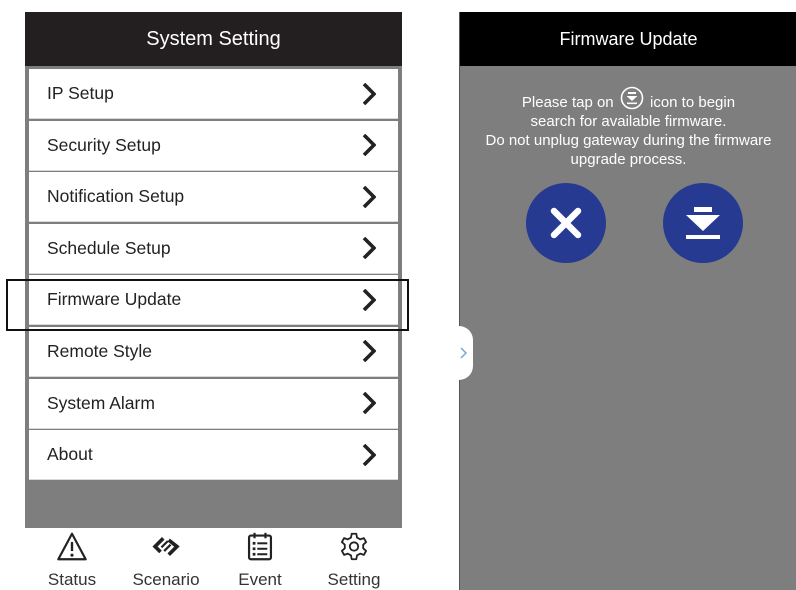 The image size is (796, 590). I want to click on menu-item-label: IP Setup, so click(80, 93).